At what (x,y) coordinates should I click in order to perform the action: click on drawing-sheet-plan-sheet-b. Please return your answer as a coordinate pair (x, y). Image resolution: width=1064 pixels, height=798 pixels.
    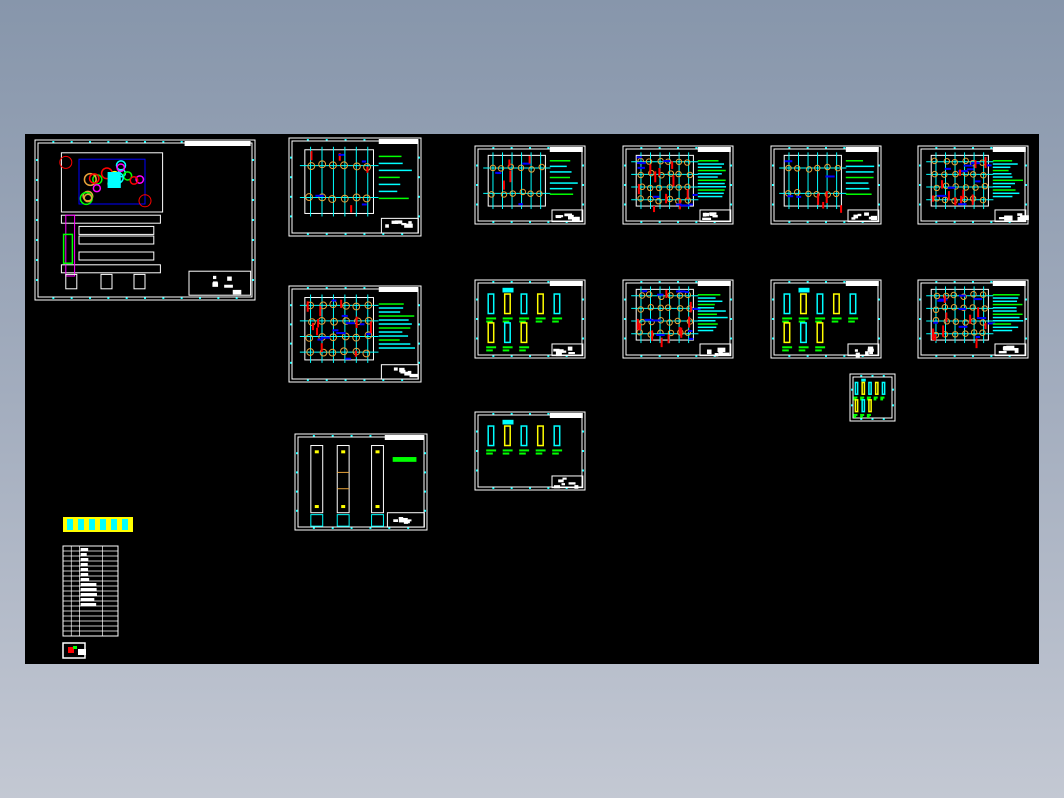
    Looking at the image, I should click on (355, 334).